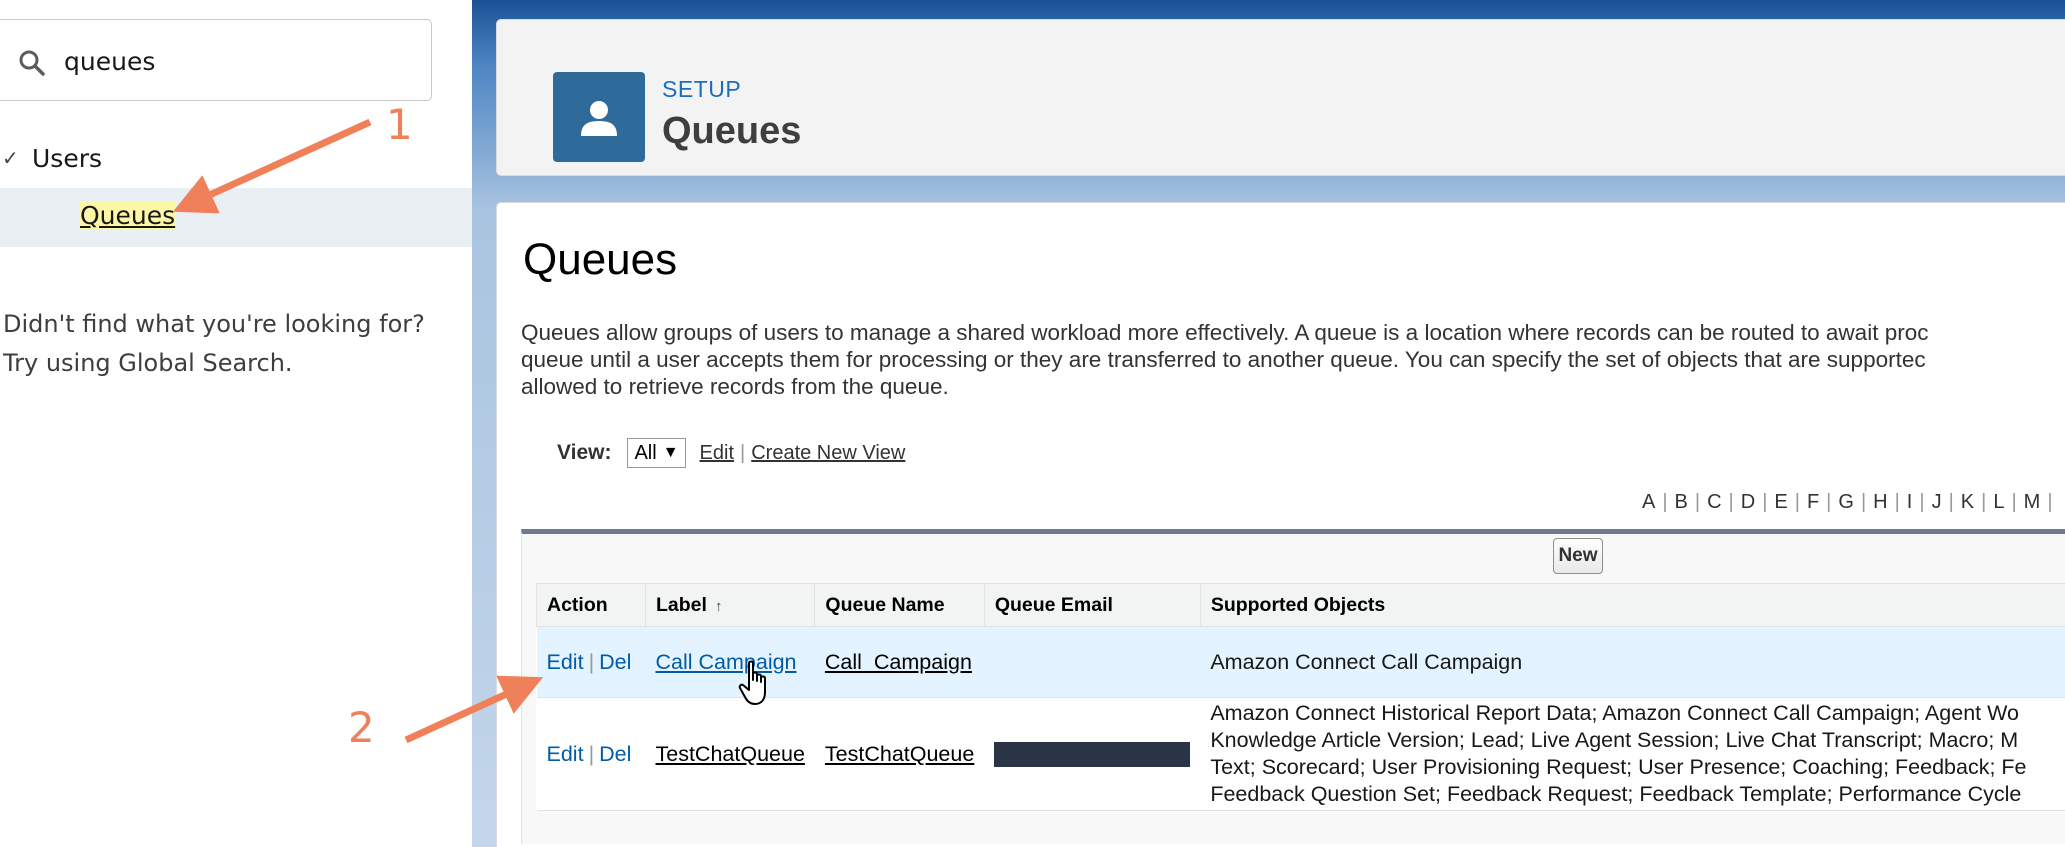 The width and height of the screenshot is (2065, 847). What do you see at coordinates (702, 89) in the screenshot?
I see `header-eyebrow: SETUP` at bounding box center [702, 89].